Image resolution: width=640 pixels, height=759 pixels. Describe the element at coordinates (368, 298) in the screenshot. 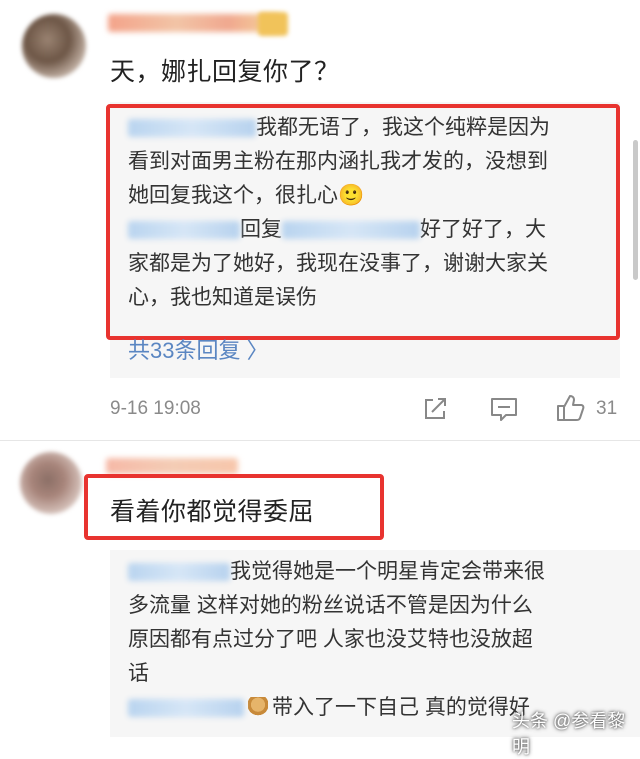

I see `reply-item: 心，我也知道是误伤` at that location.